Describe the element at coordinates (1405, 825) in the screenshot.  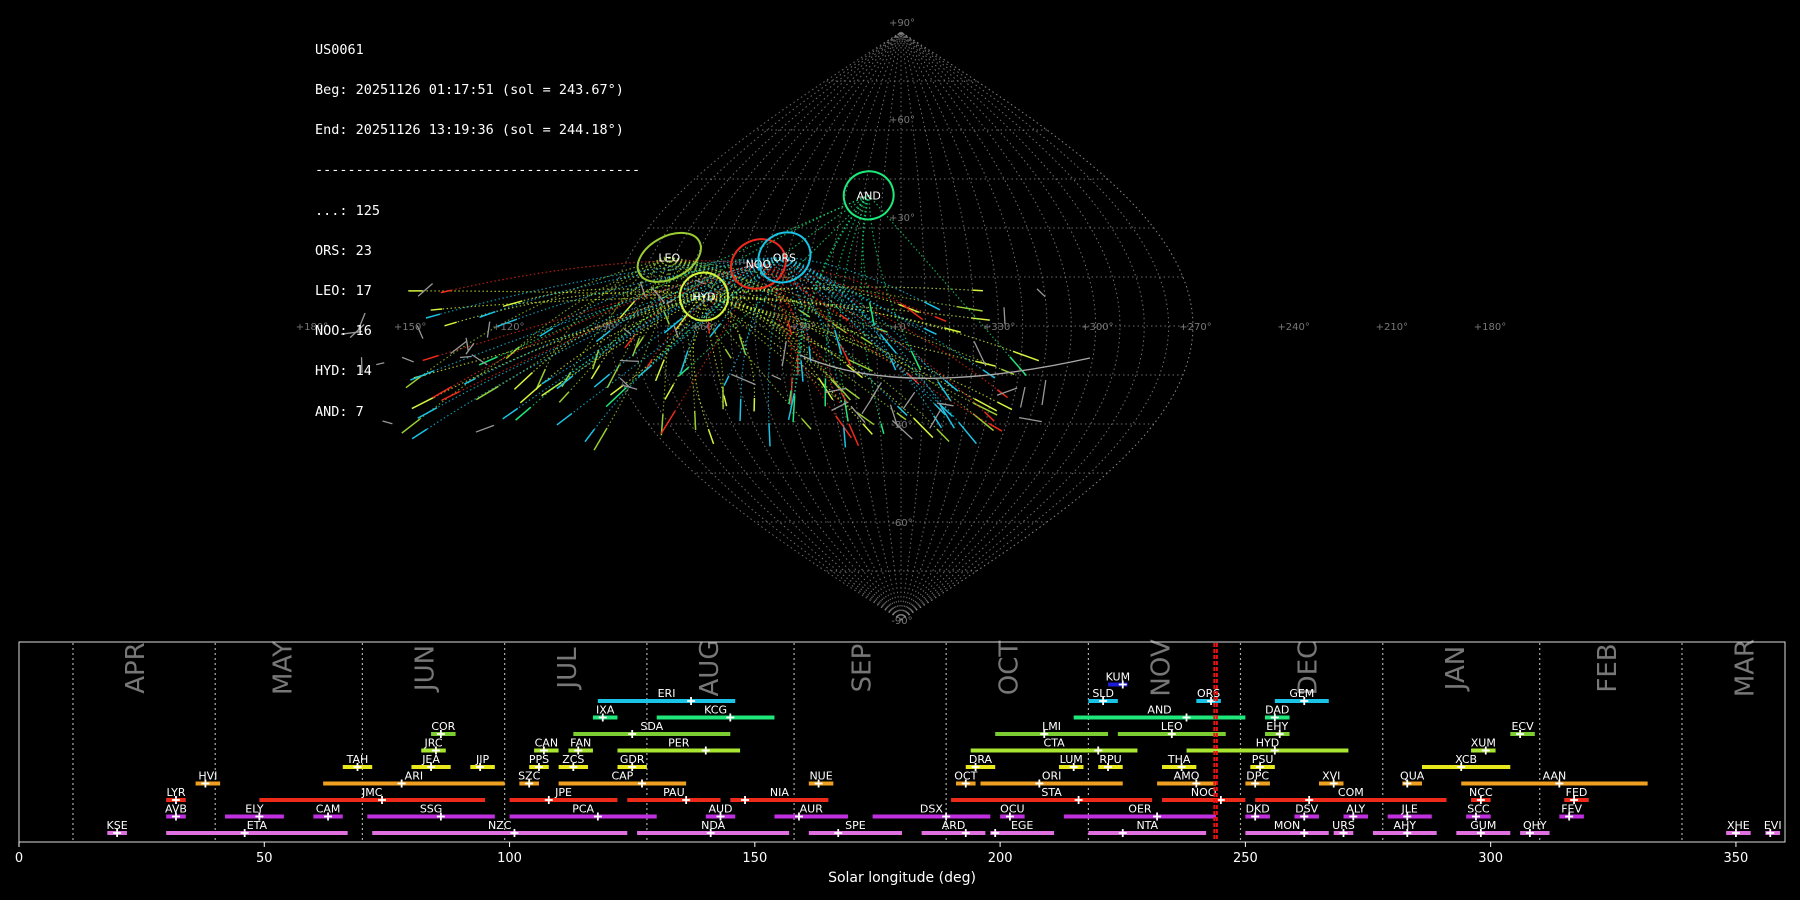
I see `shower-label-ahy: AHY` at that location.